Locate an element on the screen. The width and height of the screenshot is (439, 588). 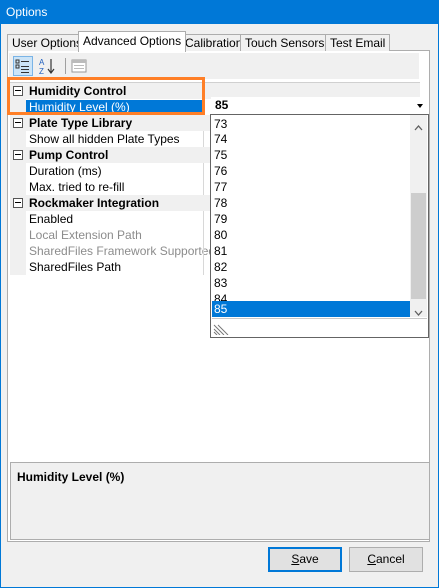
dropdown-option: 76 is located at coordinates (312, 171).